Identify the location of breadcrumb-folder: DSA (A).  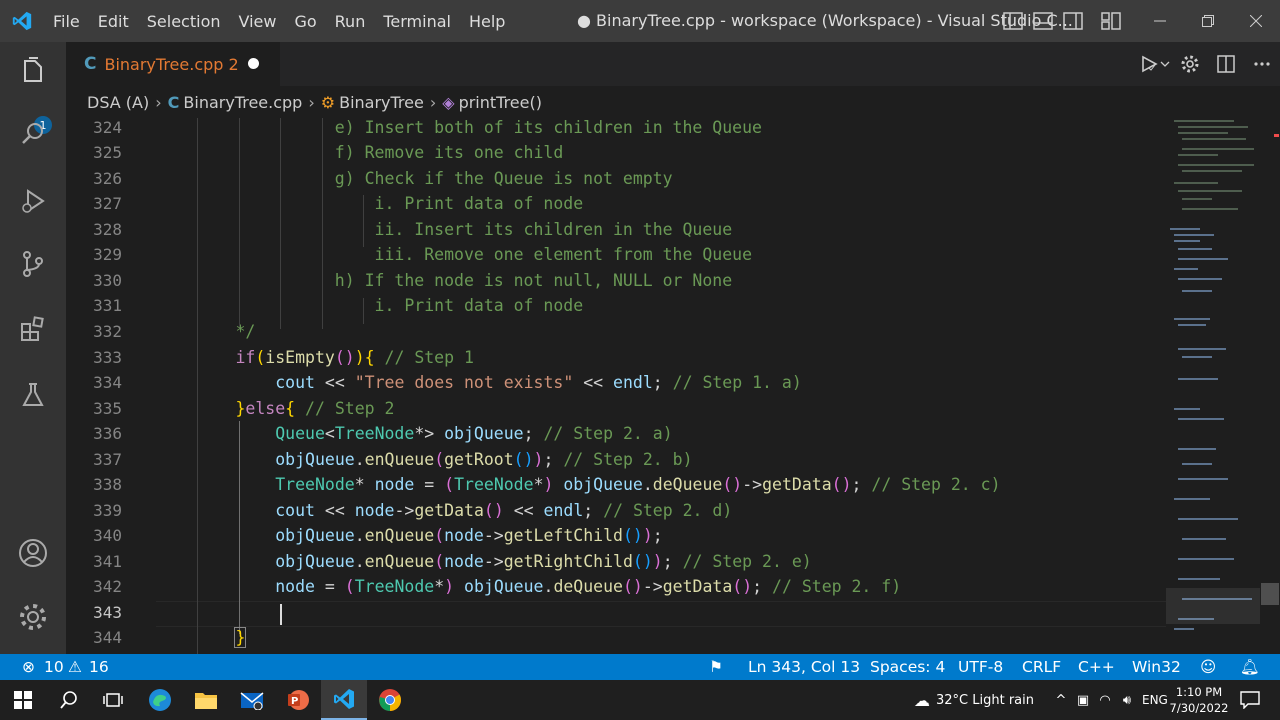
(118, 102).